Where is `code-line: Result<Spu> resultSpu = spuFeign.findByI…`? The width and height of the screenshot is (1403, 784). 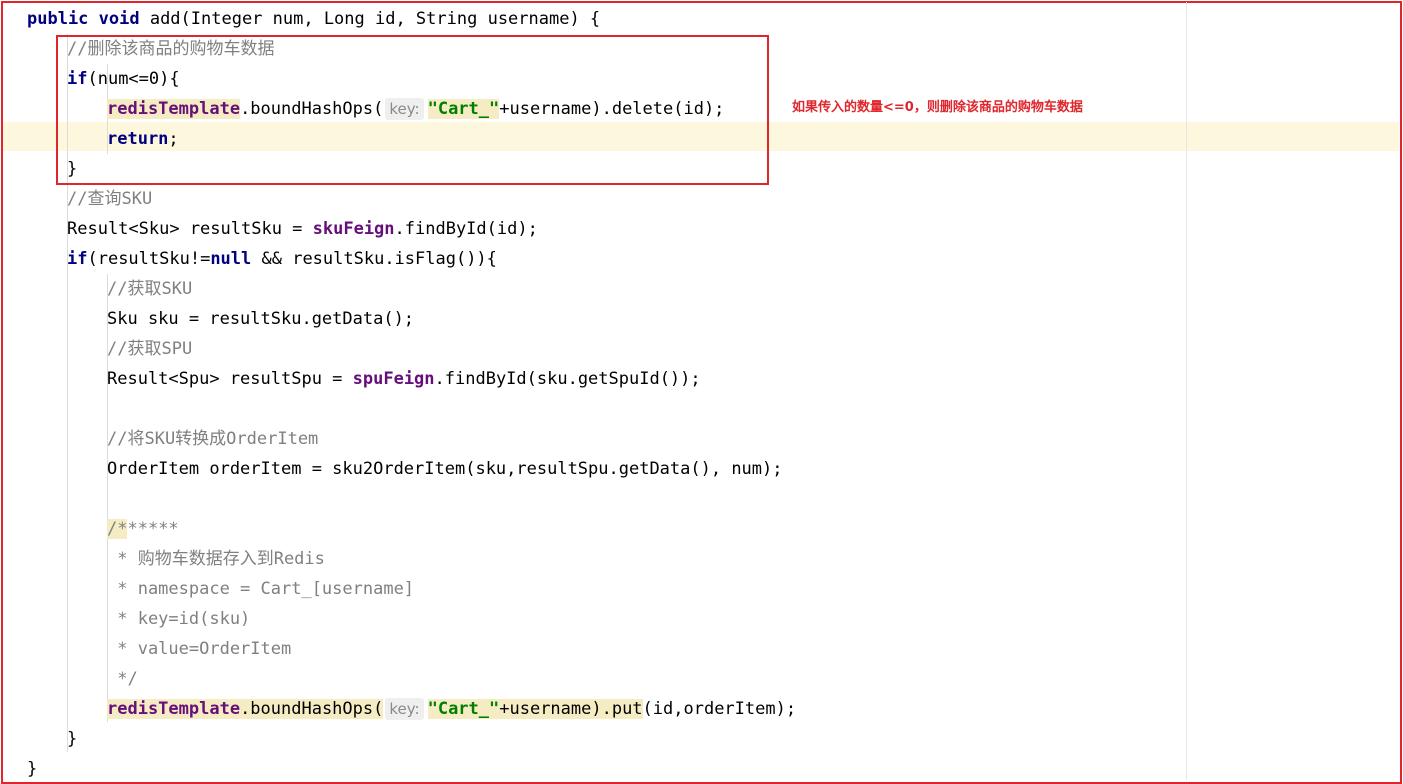
code-line: Result<Spu> resultSpu = spuFeign.findByI… is located at coordinates (404, 379).